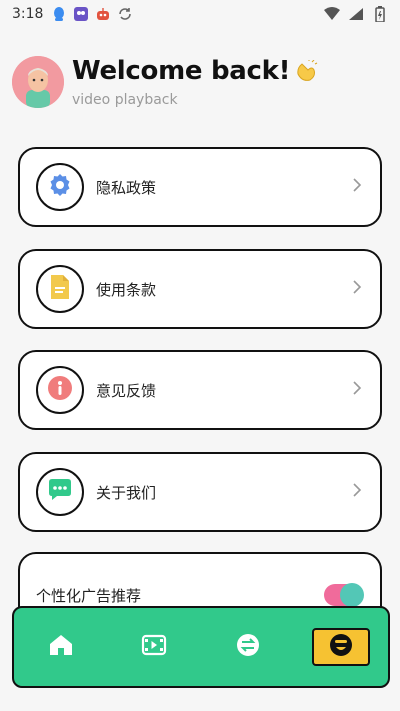 The height and width of the screenshot is (711, 400). I want to click on nav-profile, so click(341, 647).